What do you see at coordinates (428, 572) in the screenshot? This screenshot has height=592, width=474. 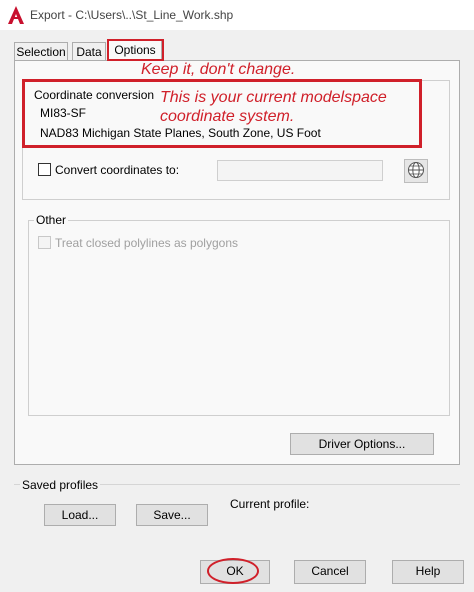 I see `help-button: Help` at bounding box center [428, 572].